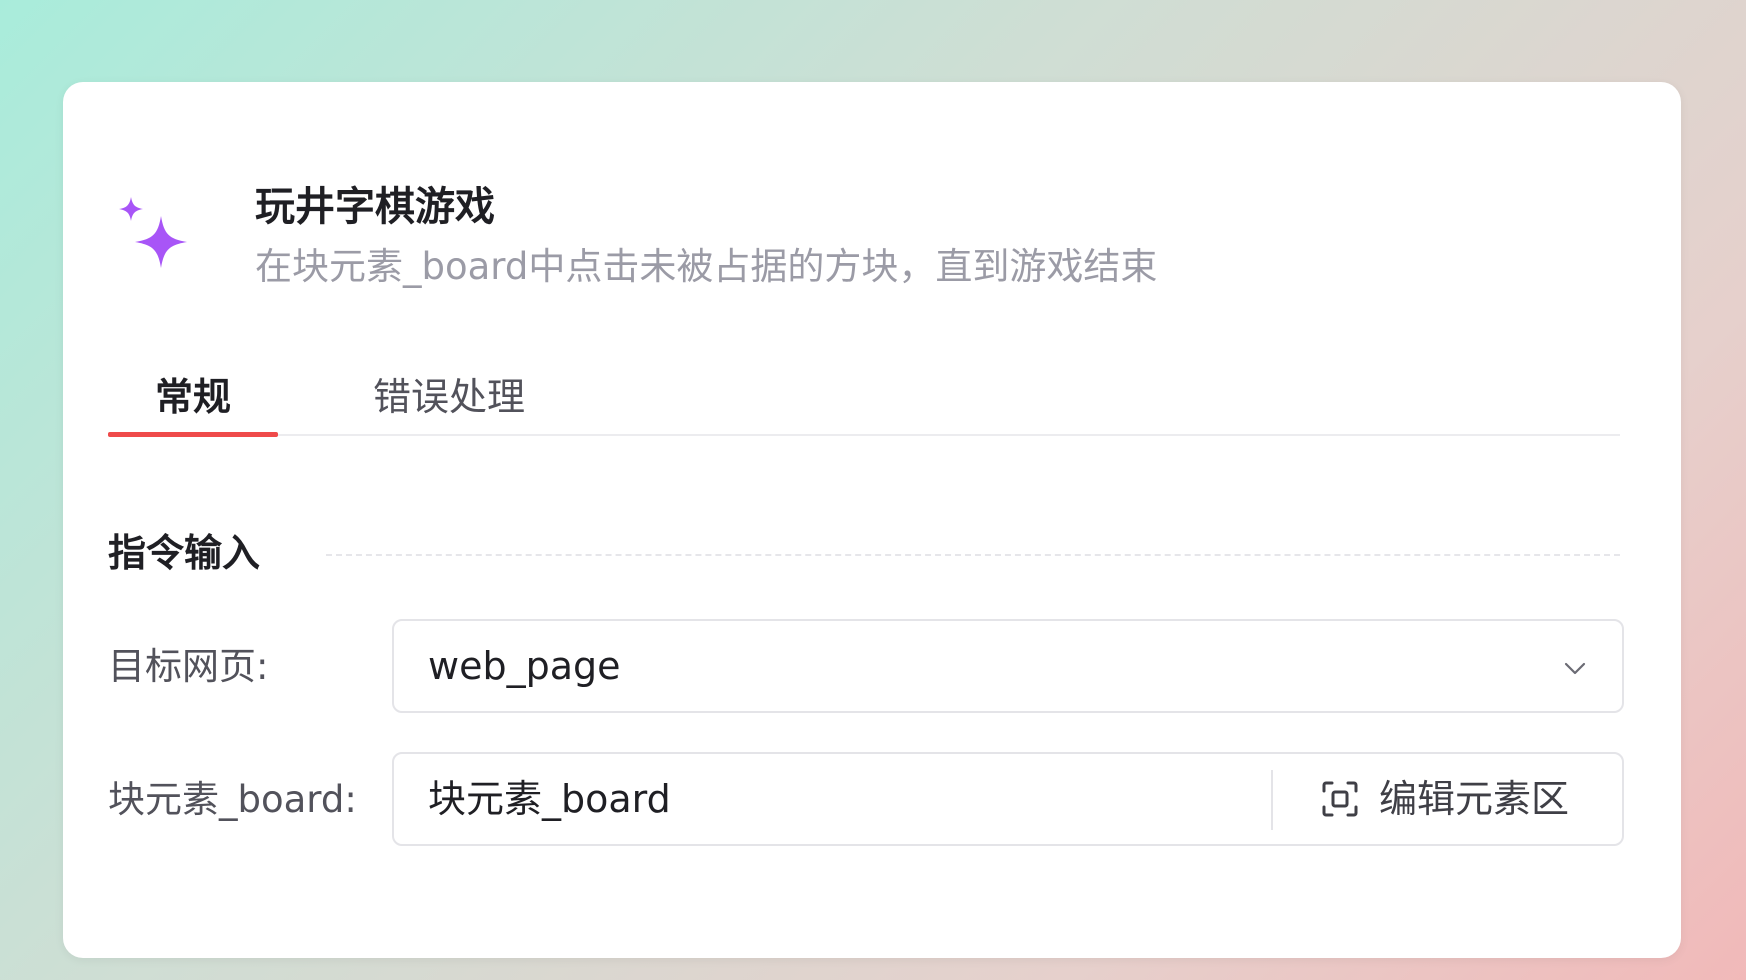 The height and width of the screenshot is (980, 1746). Describe the element at coordinates (973, 555) in the screenshot. I see `section-divider` at that location.